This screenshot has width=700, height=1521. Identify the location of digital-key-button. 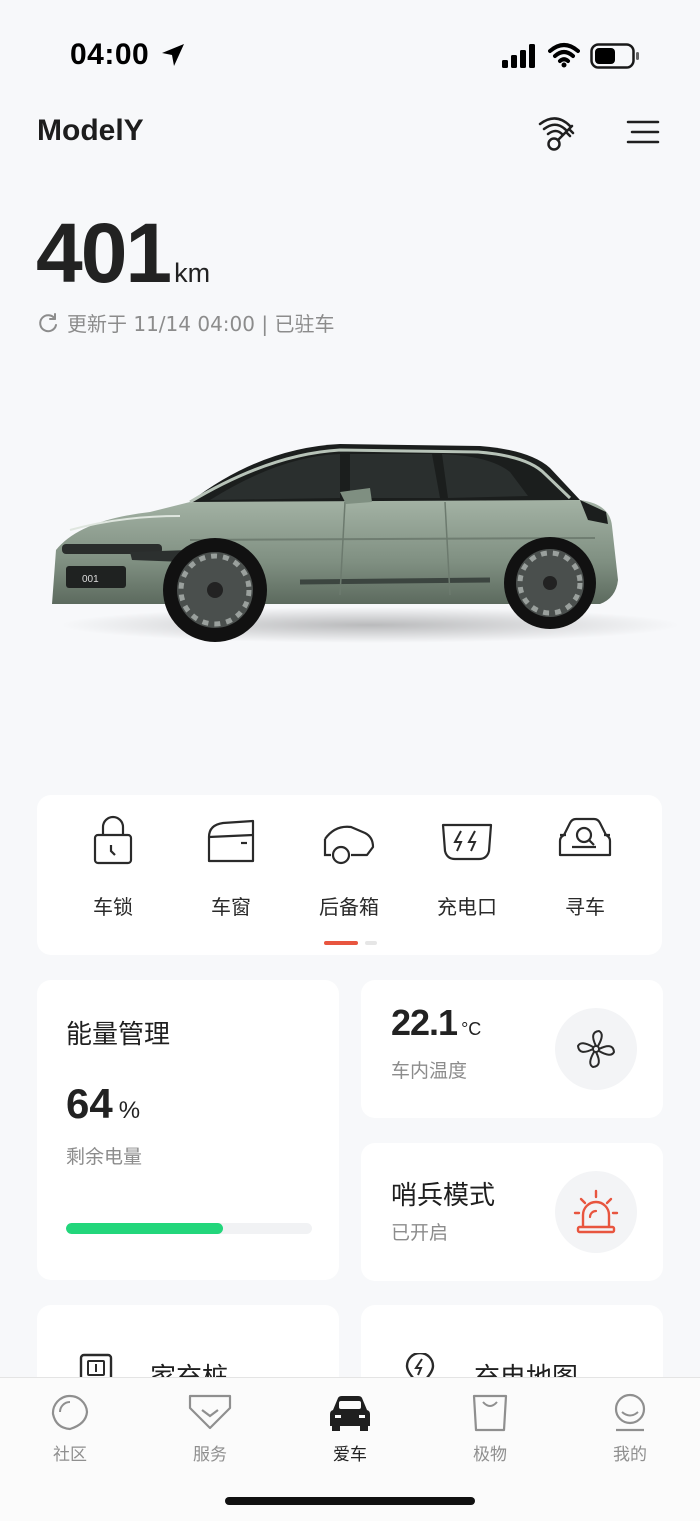
(558, 134).